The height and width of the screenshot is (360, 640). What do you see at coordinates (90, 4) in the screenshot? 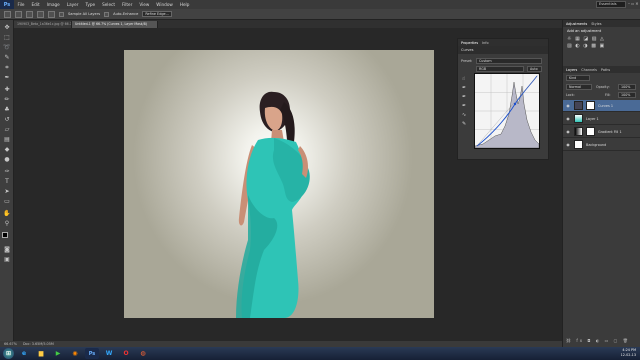
I see `menu-type: Type` at bounding box center [90, 4].